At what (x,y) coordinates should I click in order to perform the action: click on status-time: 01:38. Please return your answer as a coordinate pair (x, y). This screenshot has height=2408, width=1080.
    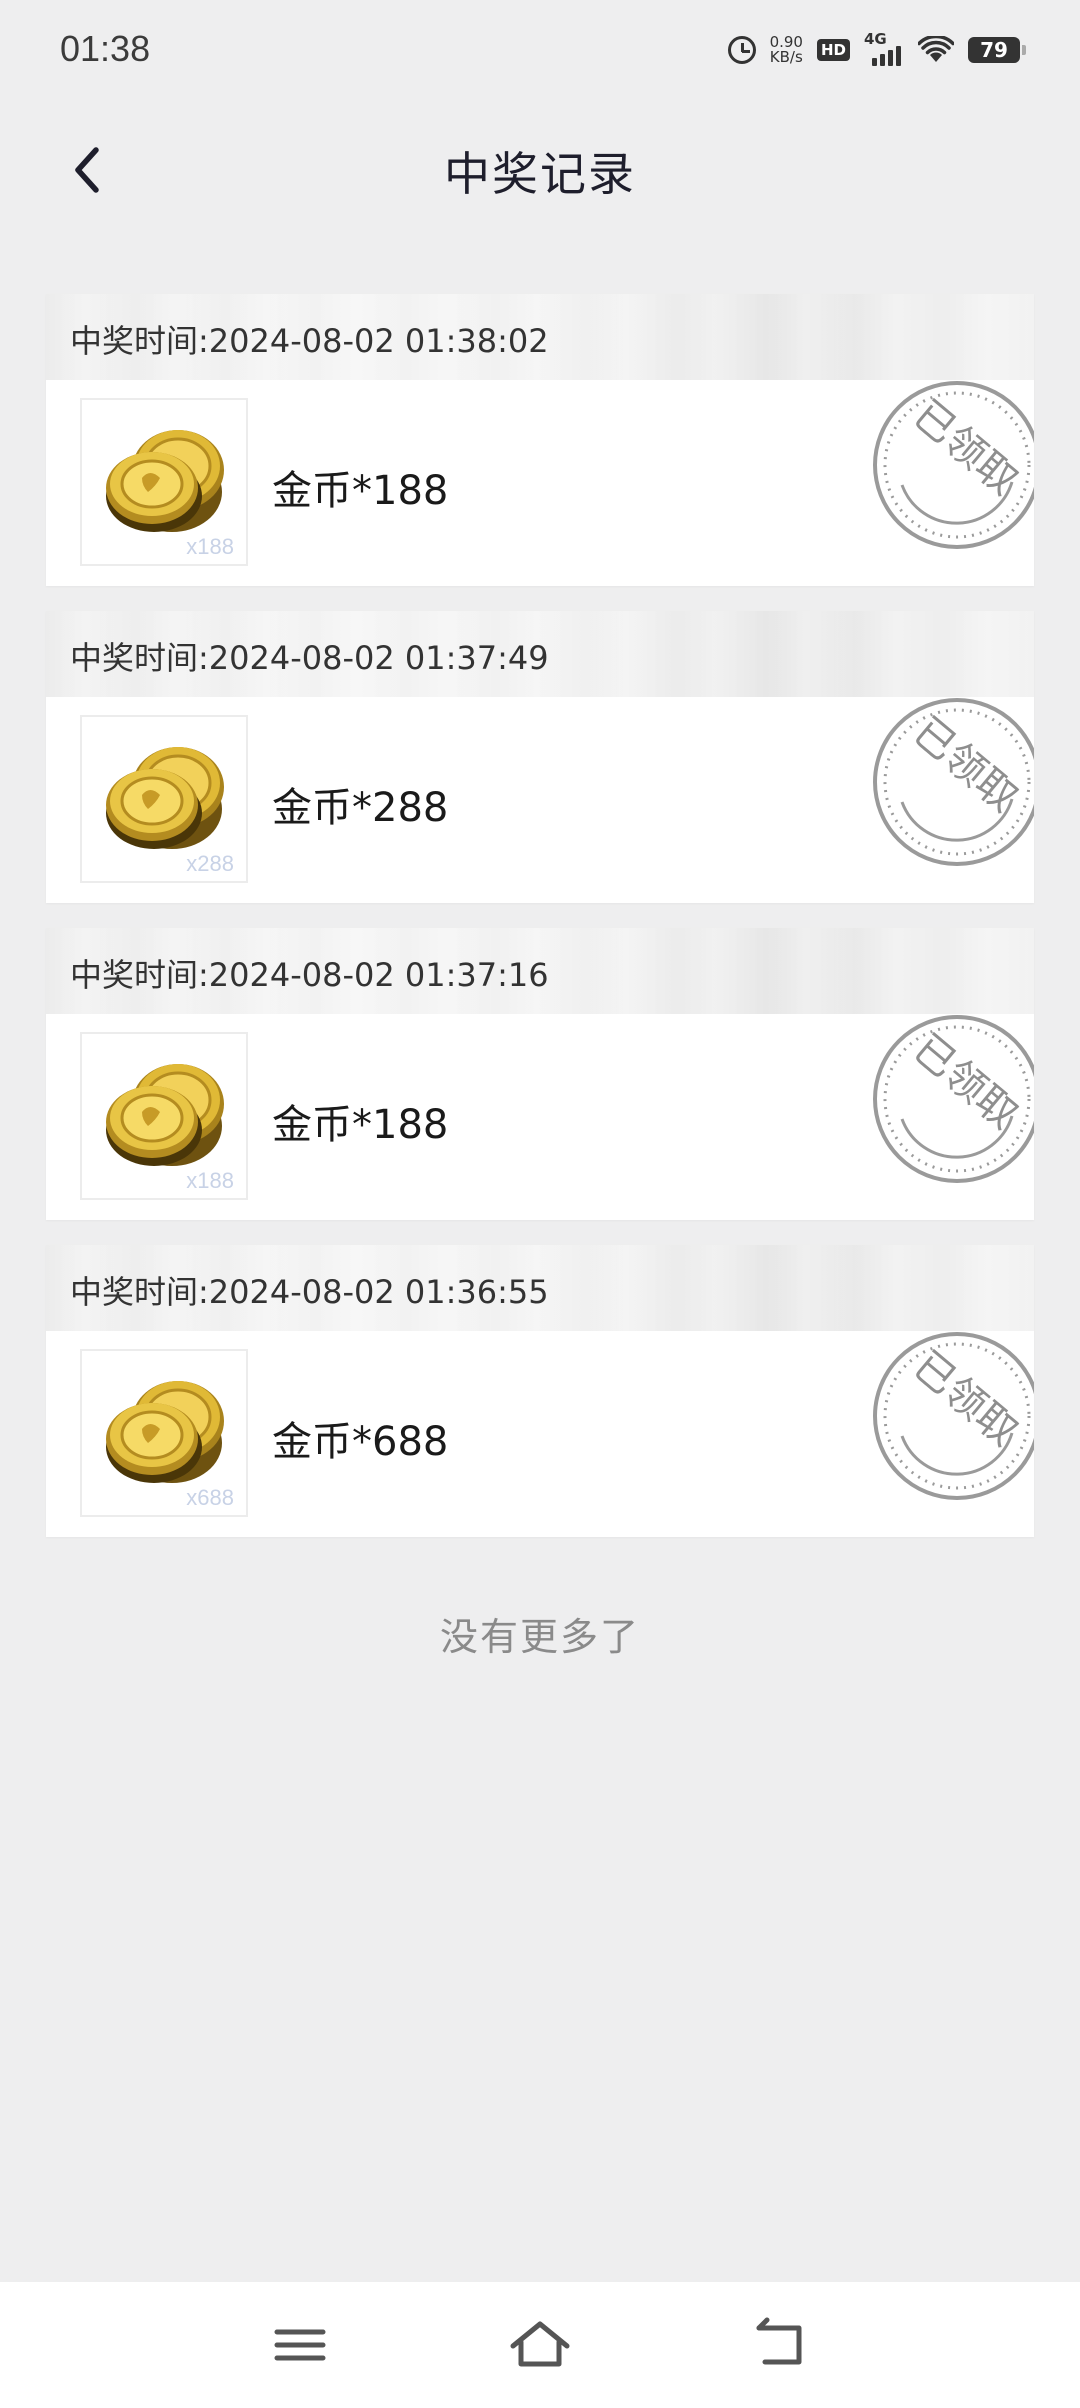
    Looking at the image, I should click on (105, 48).